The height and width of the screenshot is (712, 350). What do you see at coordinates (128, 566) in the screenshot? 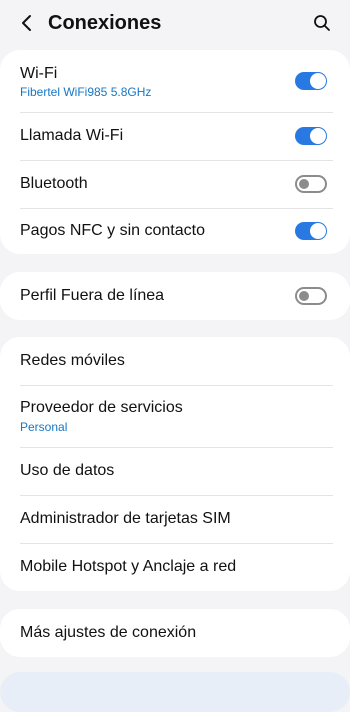
I see `hotspot-label: Mobile Hotspot y Anclaje a red` at bounding box center [128, 566].